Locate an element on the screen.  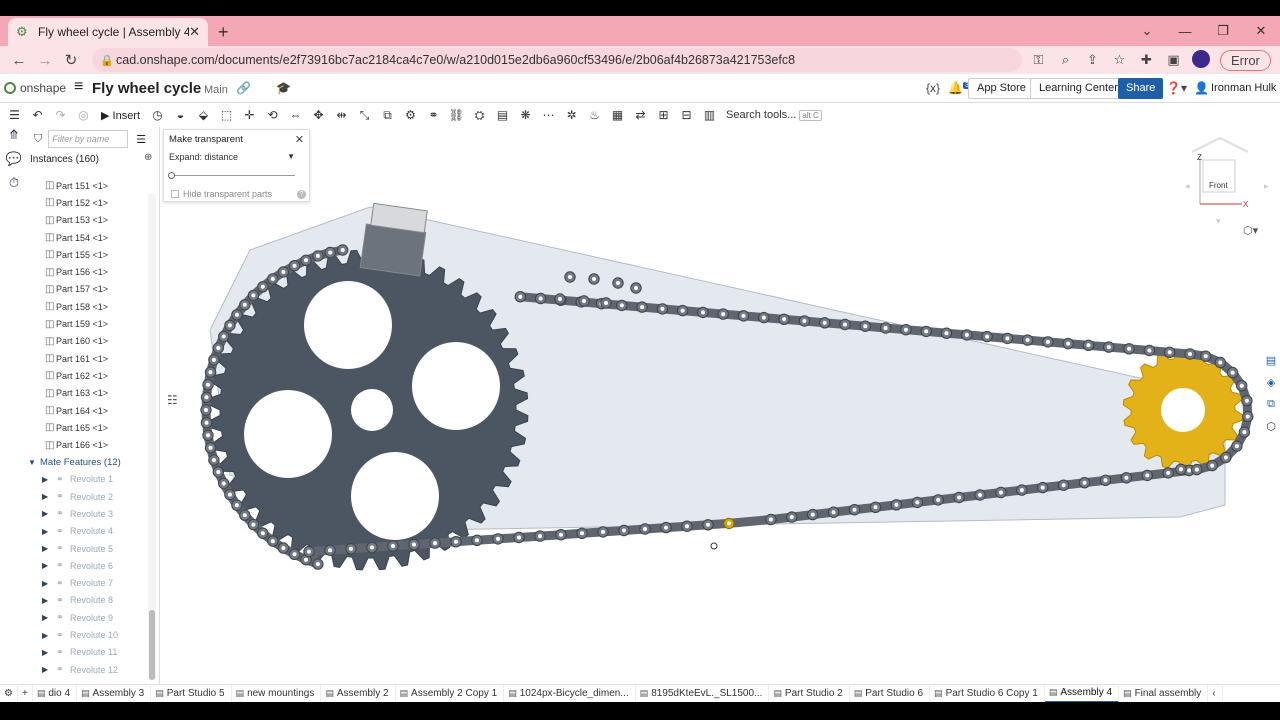
instance-item: ◫ Part 153 <1> is located at coordinates (90, 220).